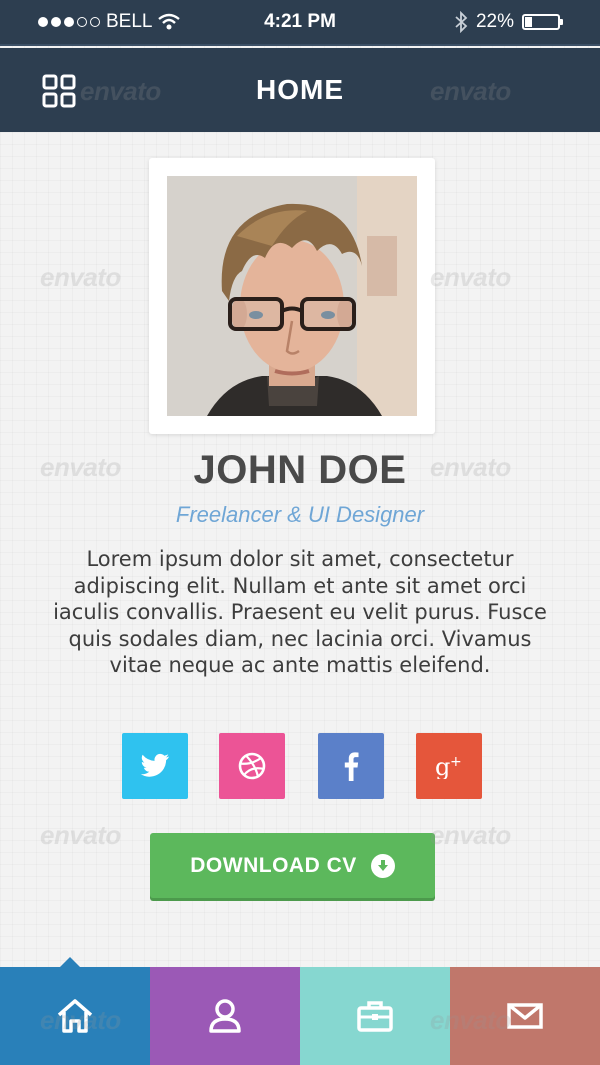 This screenshot has width=600, height=1065. Describe the element at coordinates (70, 962) in the screenshot. I see `active-tab-indicator` at that location.